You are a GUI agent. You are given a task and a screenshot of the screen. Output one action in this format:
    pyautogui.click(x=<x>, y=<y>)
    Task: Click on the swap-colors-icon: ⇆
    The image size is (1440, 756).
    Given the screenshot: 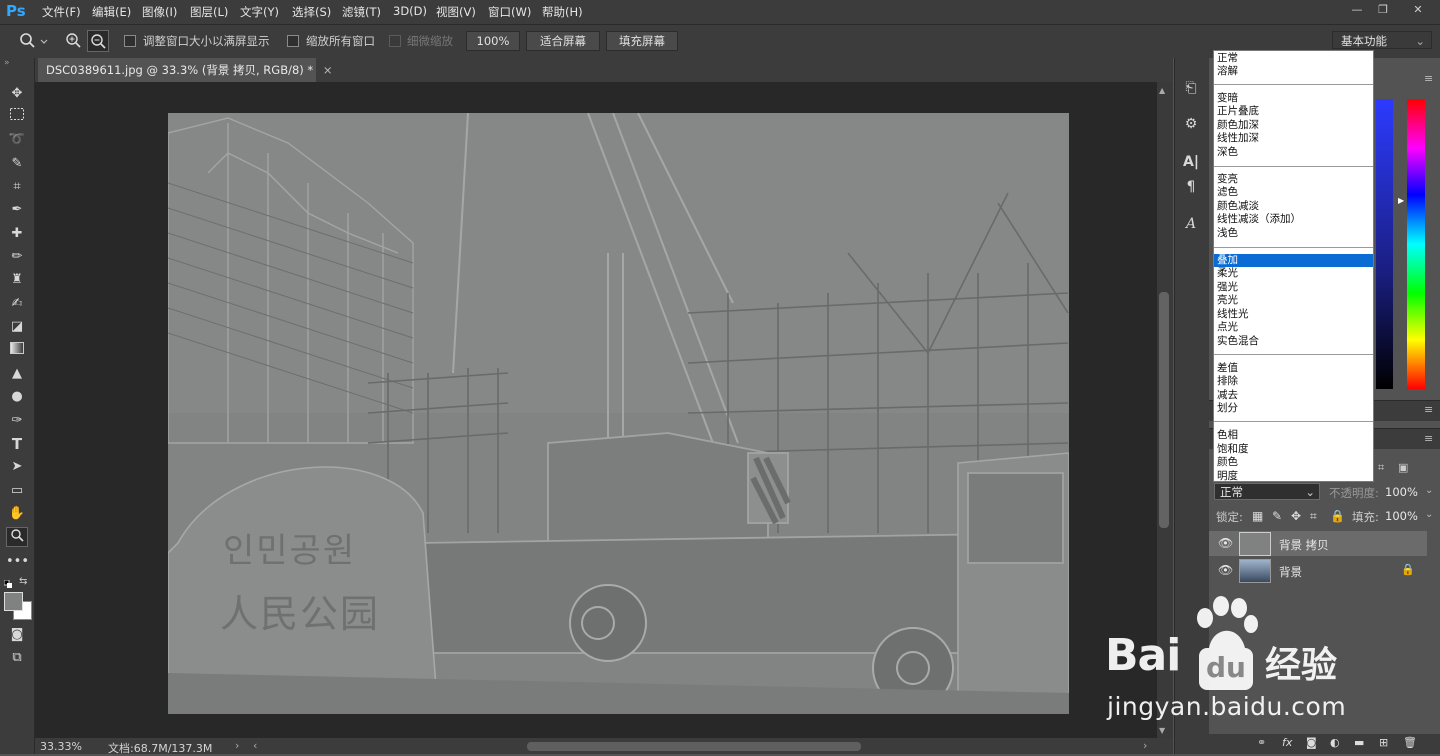 What is the action you would take?
    pyautogui.click(x=23, y=581)
    